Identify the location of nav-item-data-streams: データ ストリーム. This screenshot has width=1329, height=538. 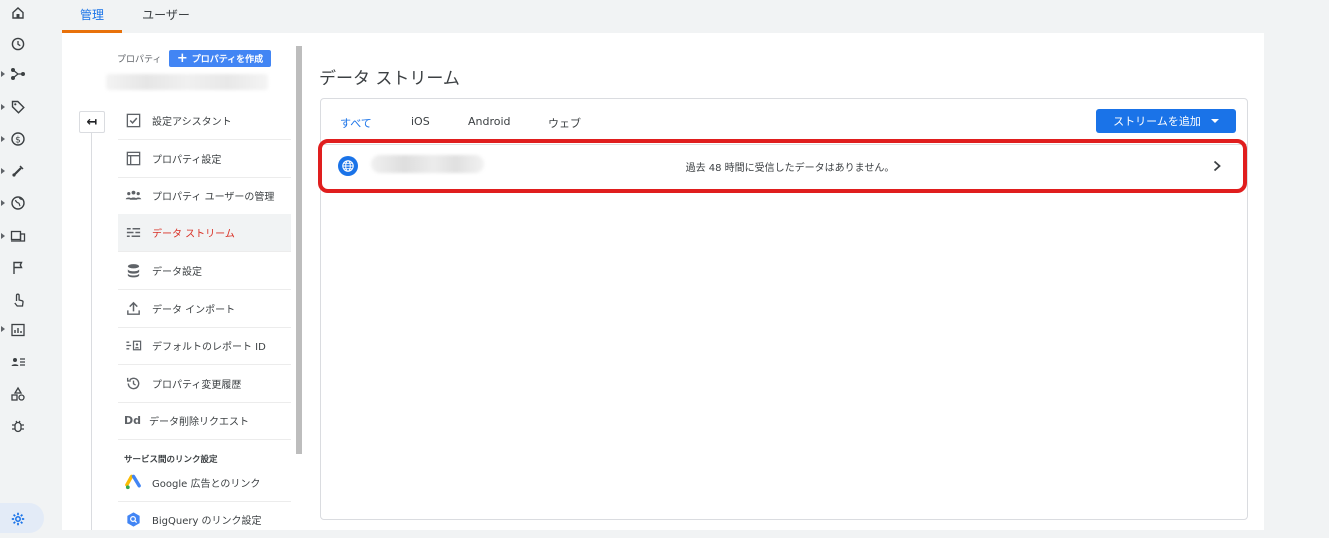
(204, 233).